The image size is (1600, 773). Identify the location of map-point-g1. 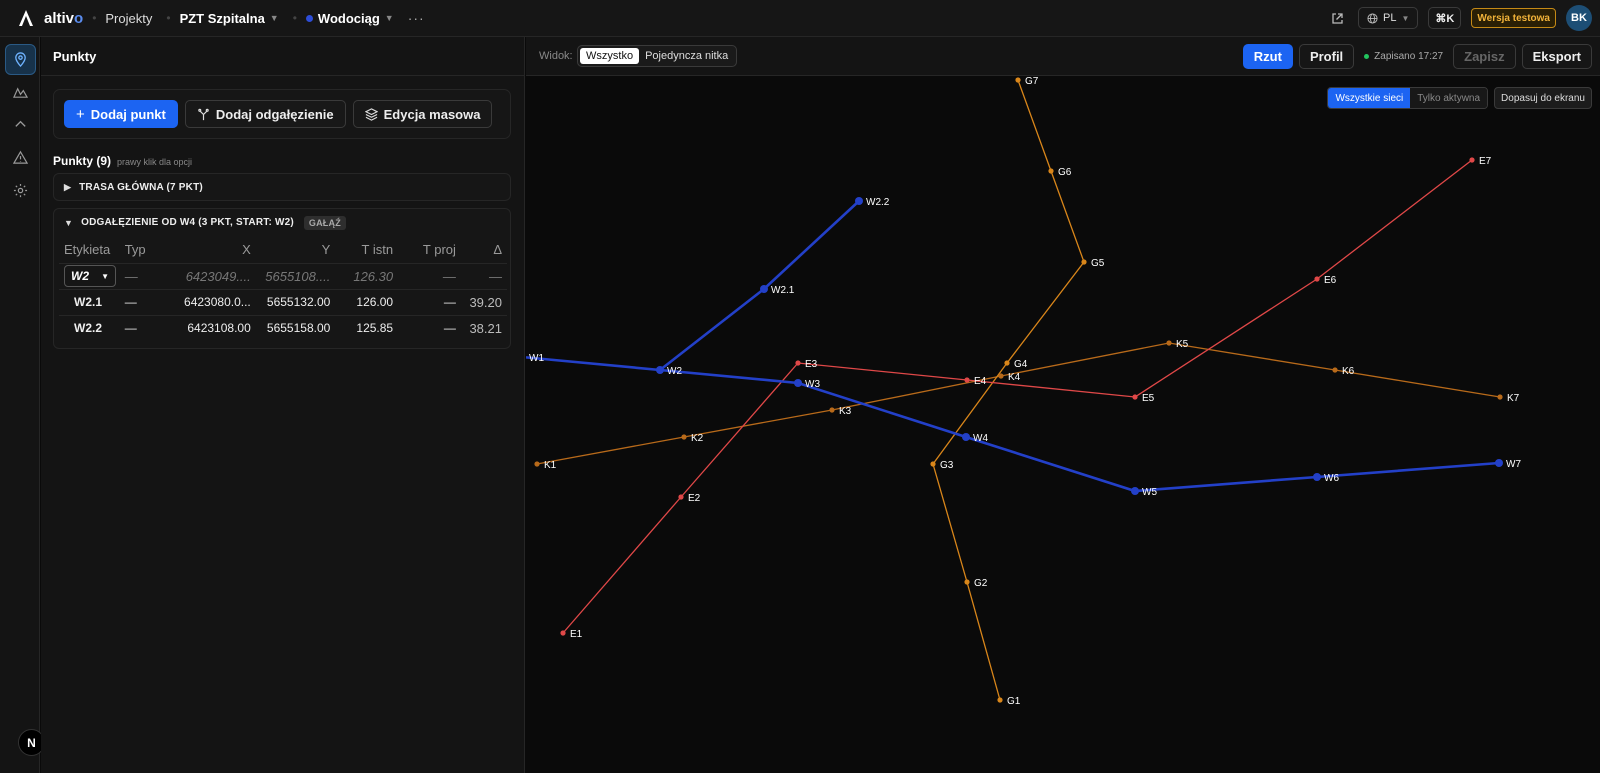
(1000, 700).